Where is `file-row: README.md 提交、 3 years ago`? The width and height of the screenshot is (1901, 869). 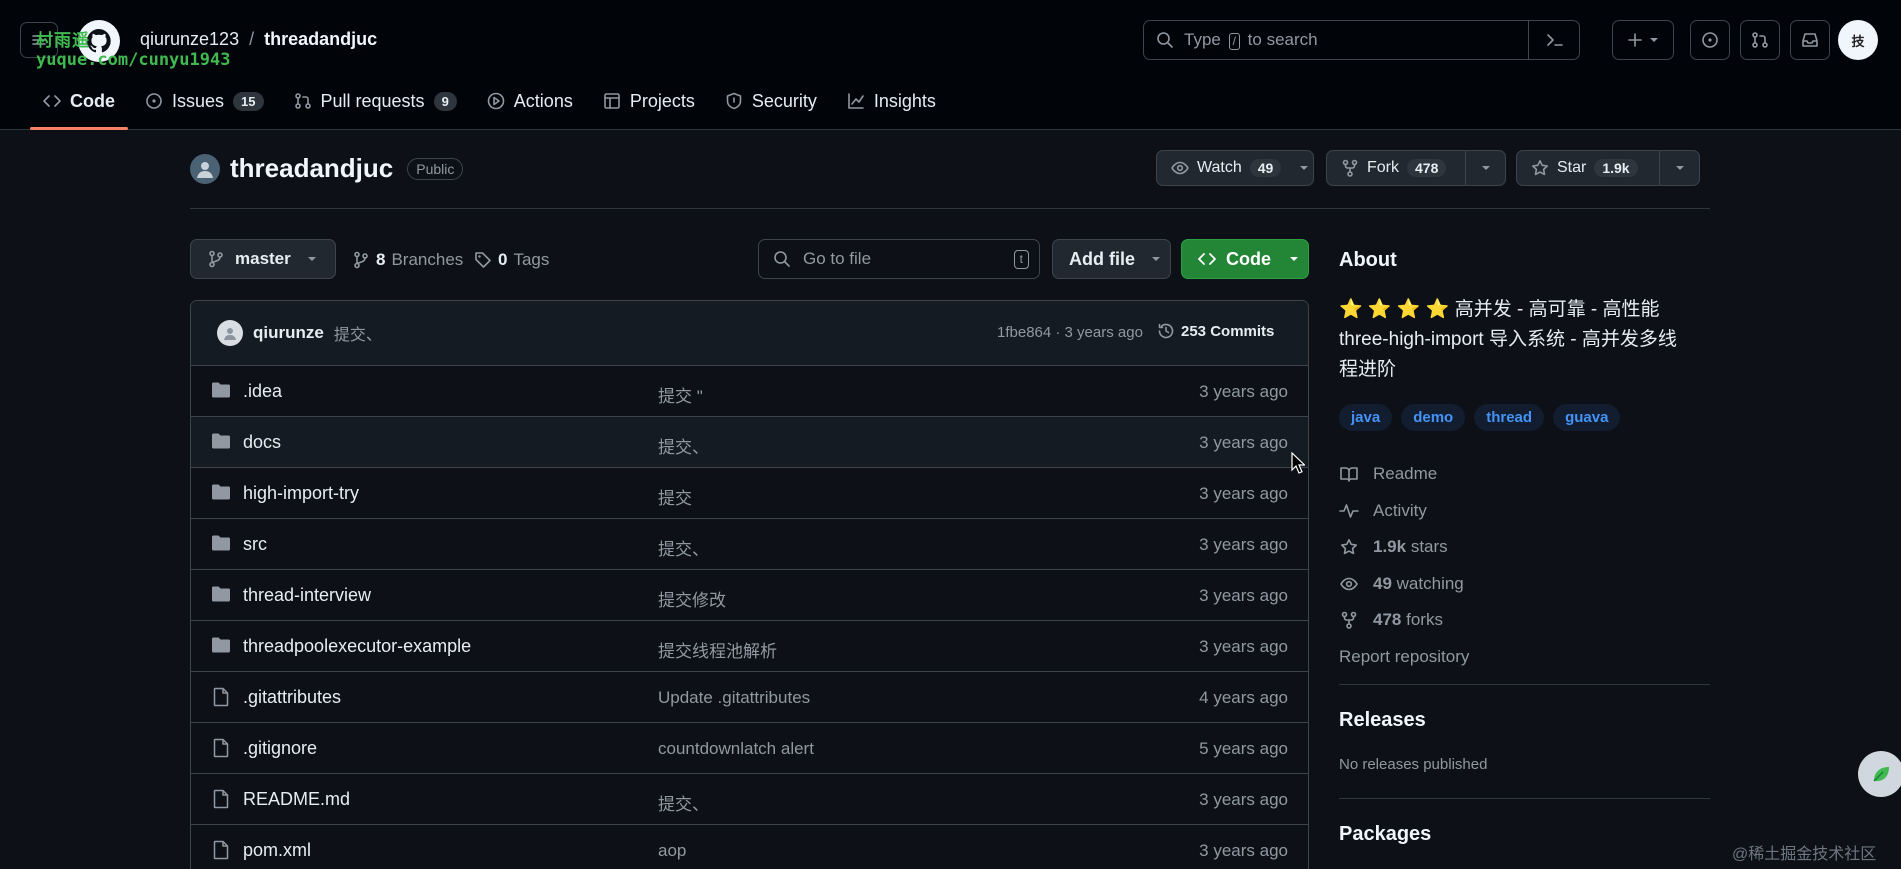 file-row: README.md 提交、 3 years ago is located at coordinates (749, 799).